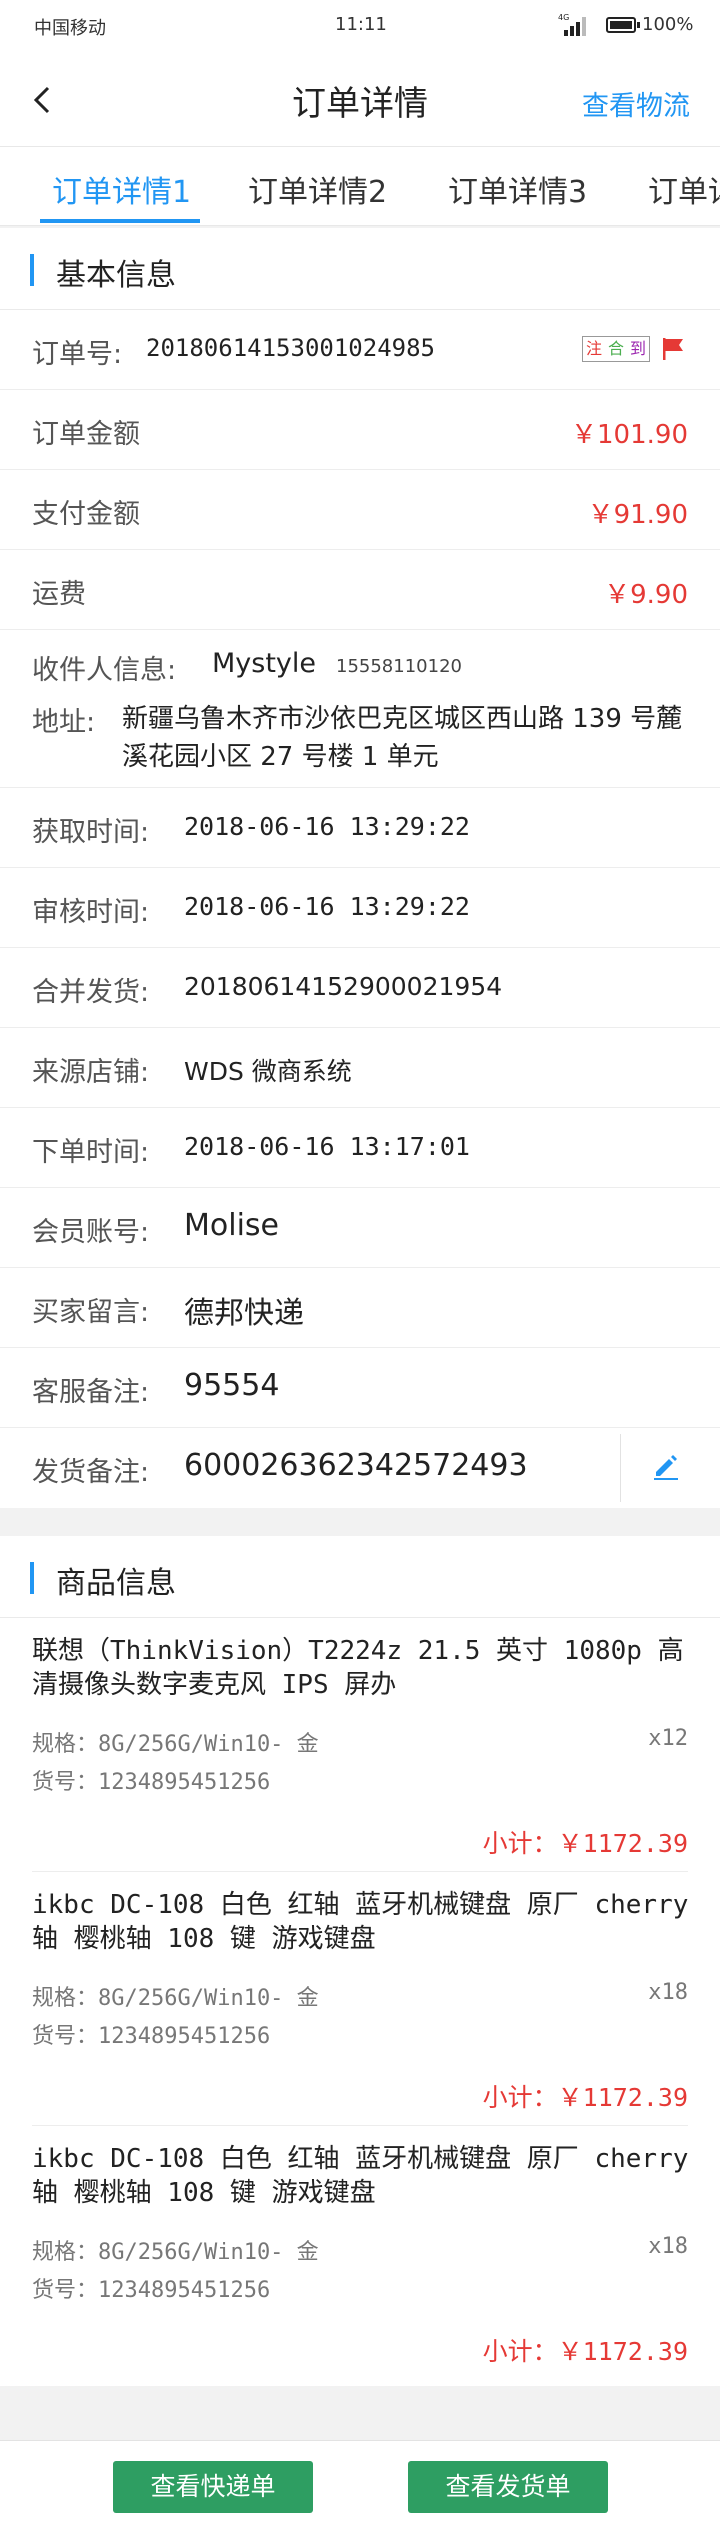 Image resolution: width=720 pixels, height=2535 pixels. Describe the element at coordinates (684, 189) in the screenshot. I see `tab-order-detail-4: 订单详` at that location.